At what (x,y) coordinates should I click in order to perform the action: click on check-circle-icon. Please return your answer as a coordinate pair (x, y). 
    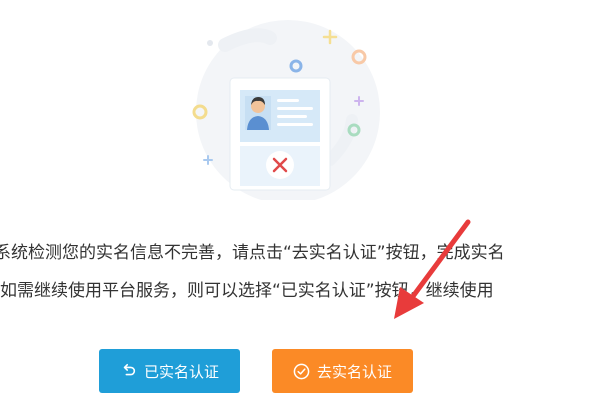
    Looking at the image, I should click on (302, 371).